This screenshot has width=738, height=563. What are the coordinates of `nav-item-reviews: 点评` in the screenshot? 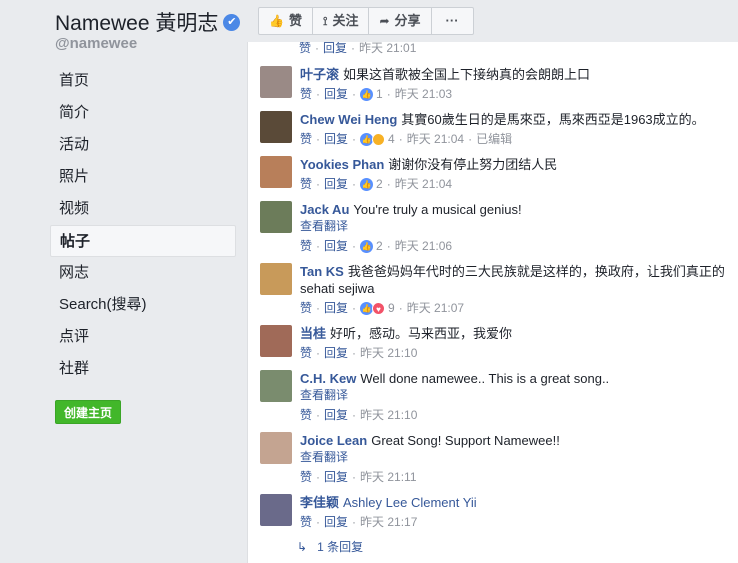 It's located at (143, 337).